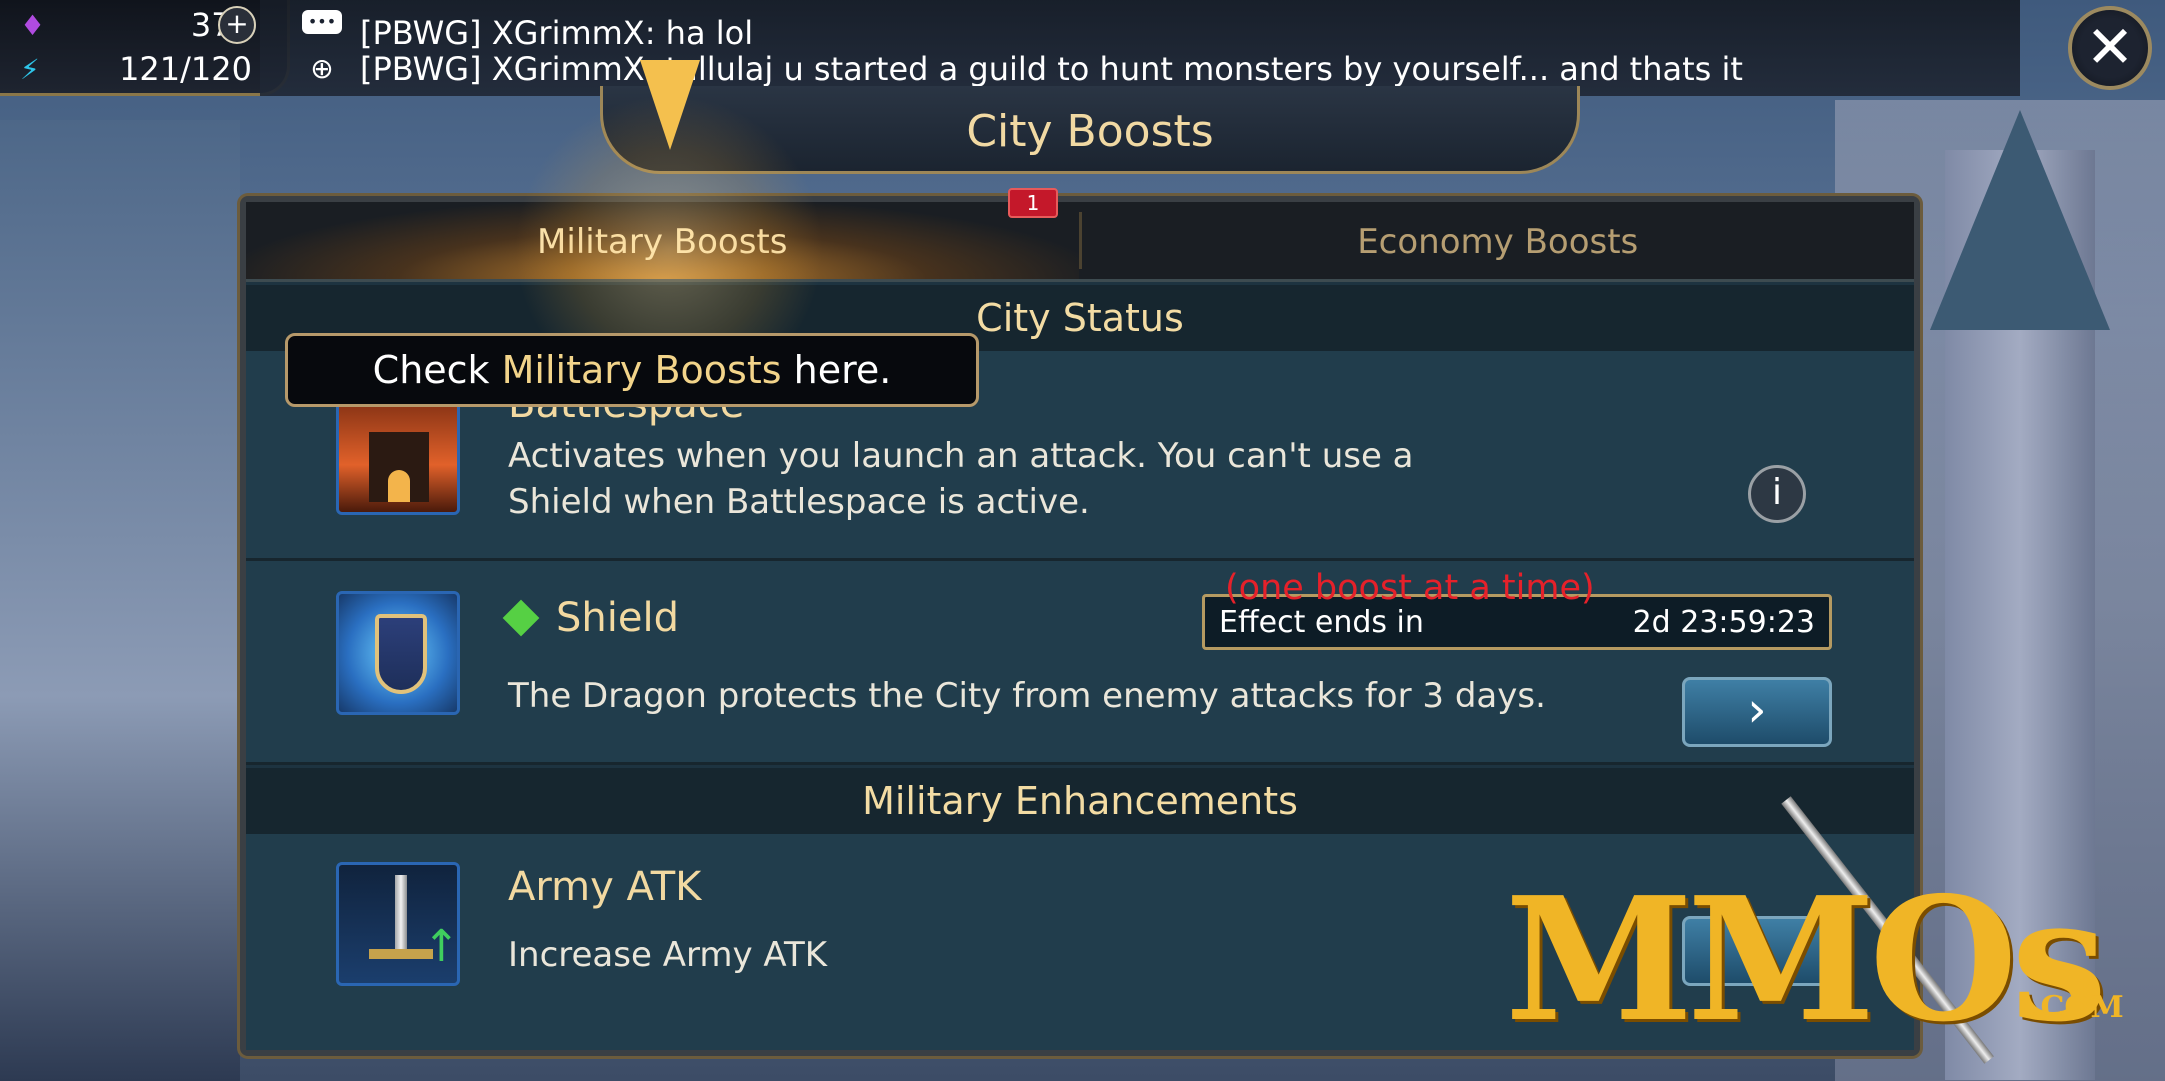 Image resolution: width=2165 pixels, height=1081 pixels. Describe the element at coordinates (322, 22) in the screenshot. I see `chat-bubble-icon: •••` at that location.